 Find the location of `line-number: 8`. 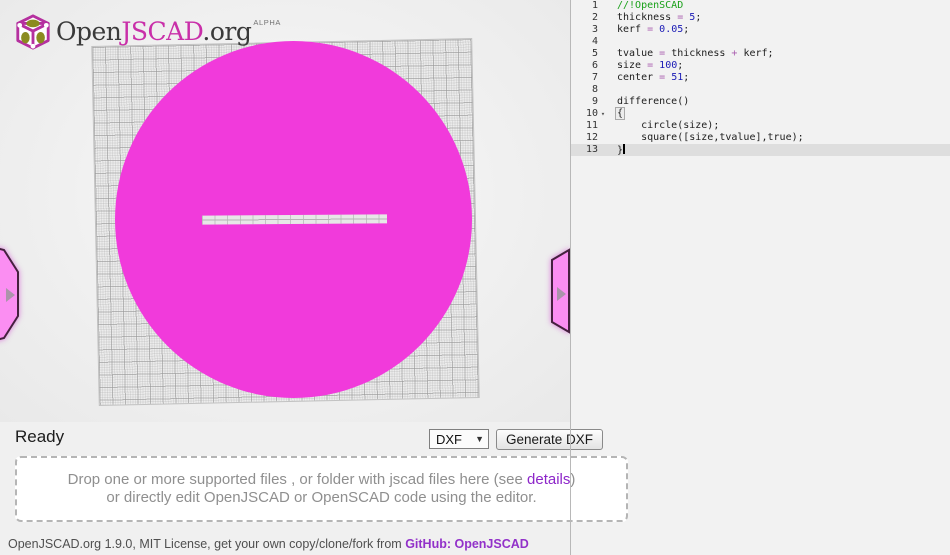

line-number: 8 is located at coordinates (594, 89).